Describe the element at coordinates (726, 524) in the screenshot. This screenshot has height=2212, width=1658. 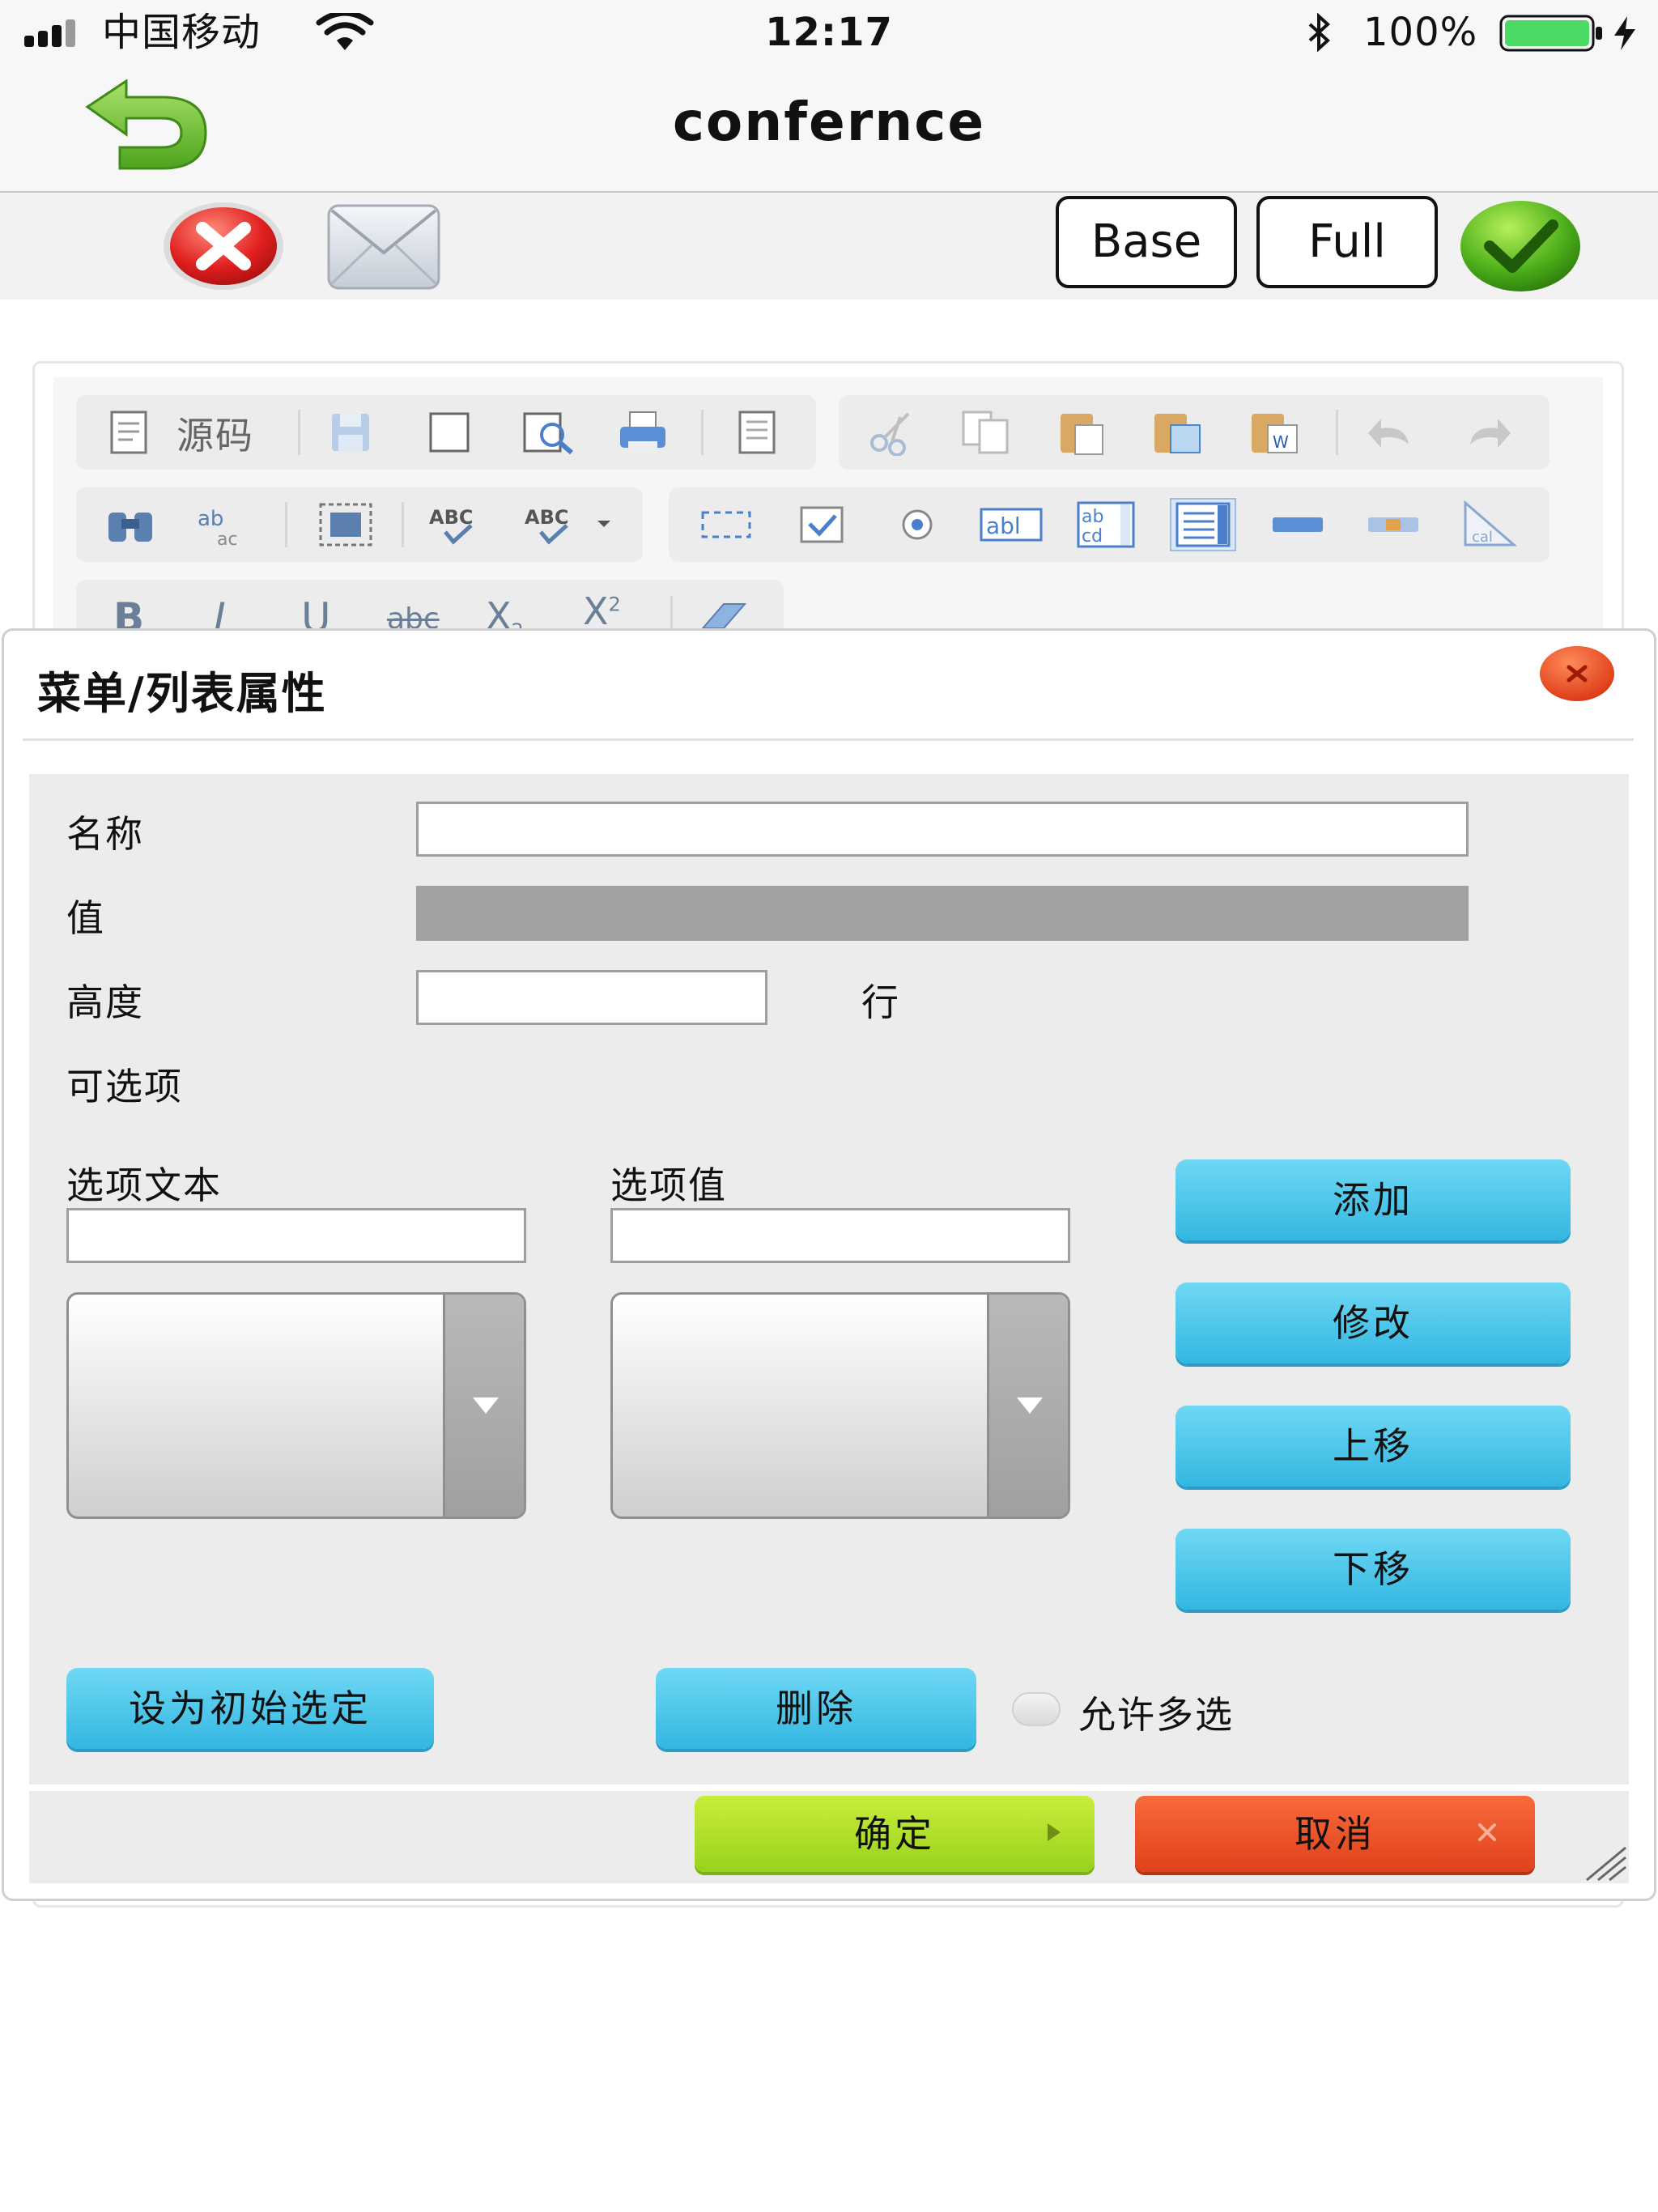
I see `form-icon` at that location.